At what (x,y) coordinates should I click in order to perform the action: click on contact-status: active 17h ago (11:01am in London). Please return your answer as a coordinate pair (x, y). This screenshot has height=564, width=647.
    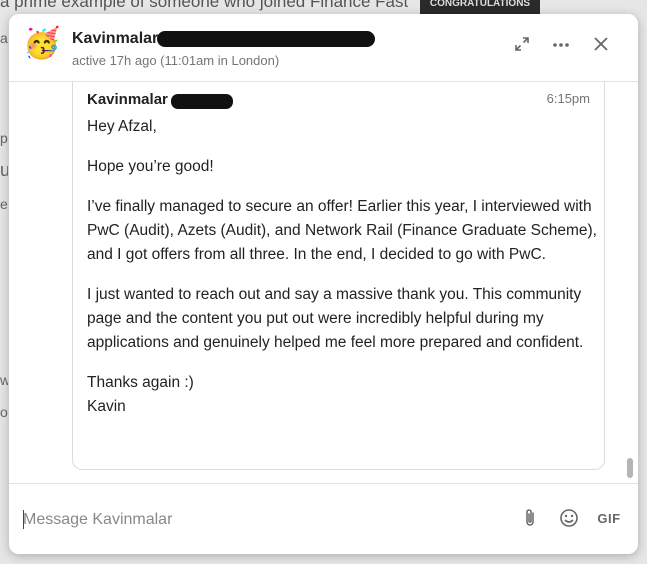
    Looking at the image, I should click on (176, 60).